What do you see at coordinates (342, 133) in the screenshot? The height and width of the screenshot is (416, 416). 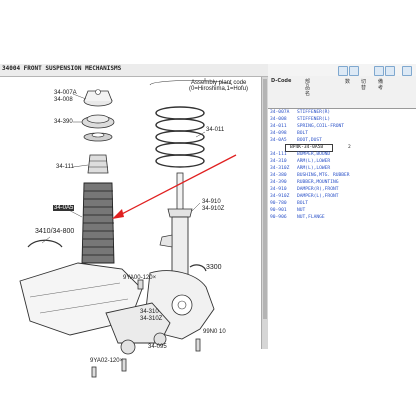 I see `table-row: 34-098 BOLT` at bounding box center [342, 133].